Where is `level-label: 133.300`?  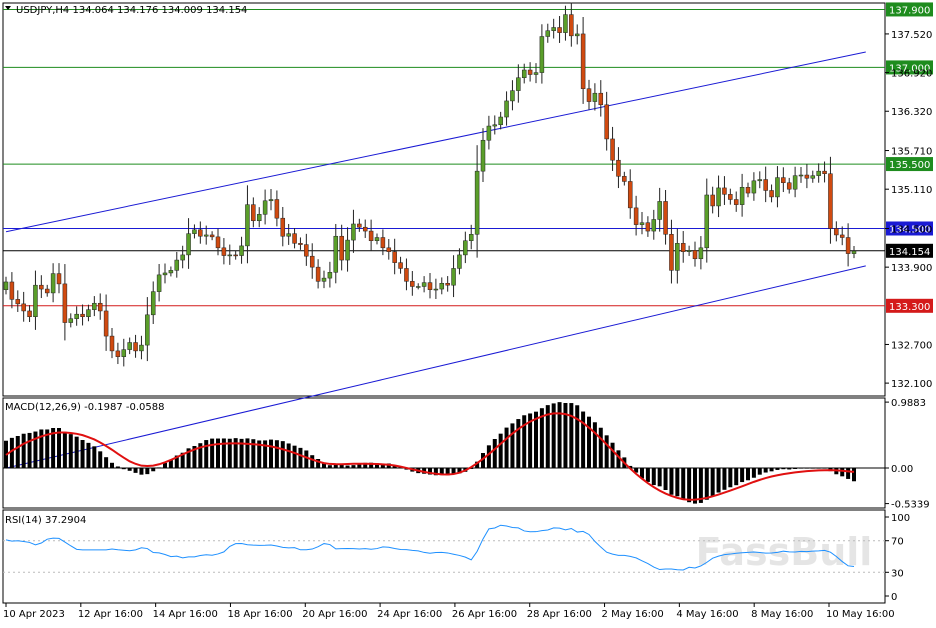 level-label: 133.300 is located at coordinates (909, 307).